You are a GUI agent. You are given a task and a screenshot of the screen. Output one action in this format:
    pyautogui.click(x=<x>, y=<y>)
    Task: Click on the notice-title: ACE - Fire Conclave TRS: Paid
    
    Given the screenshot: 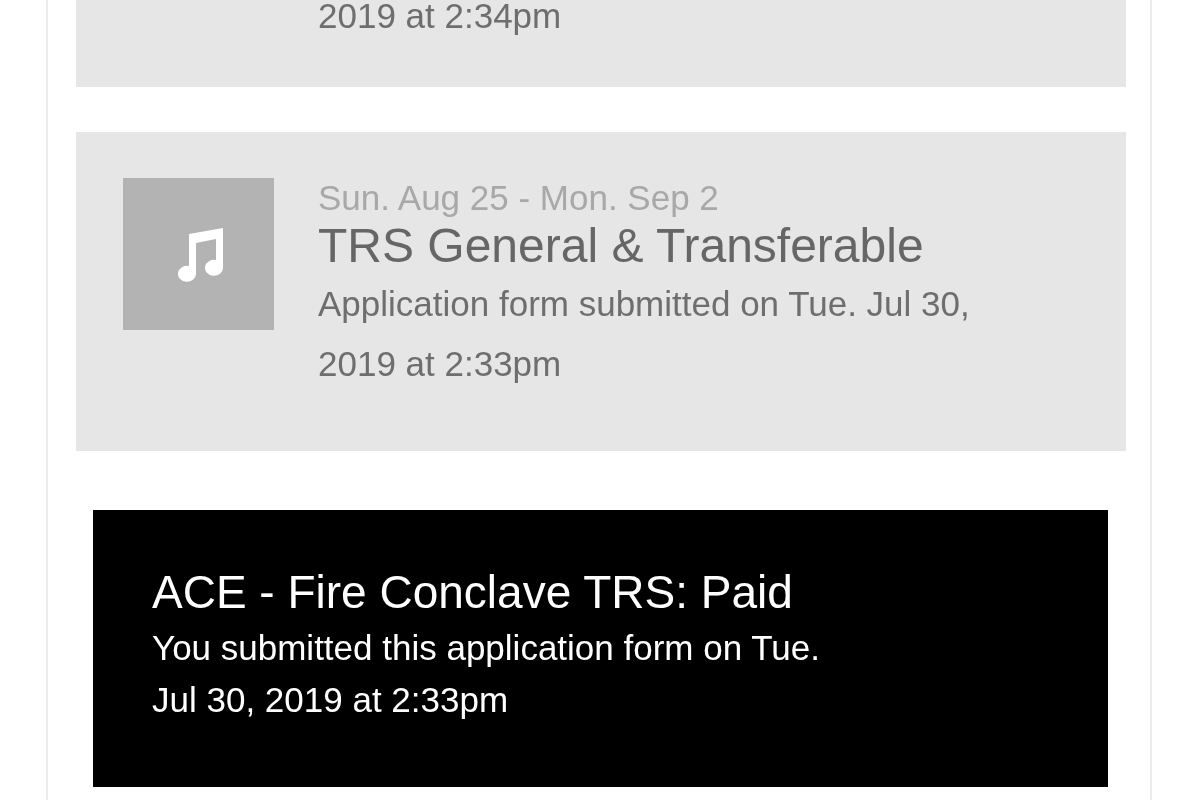 What is the action you would take?
    pyautogui.click(x=473, y=592)
    